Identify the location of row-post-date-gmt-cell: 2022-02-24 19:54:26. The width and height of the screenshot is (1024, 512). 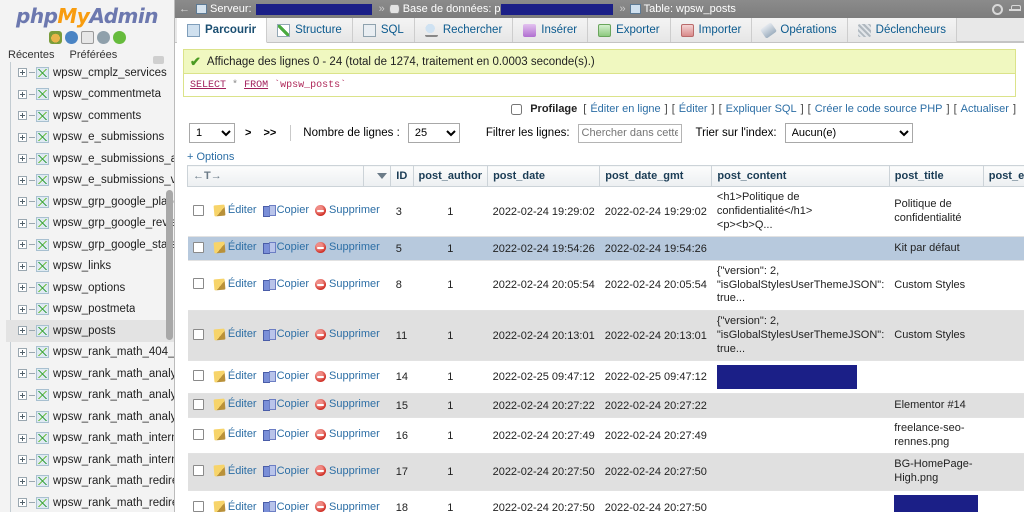
(655, 248).